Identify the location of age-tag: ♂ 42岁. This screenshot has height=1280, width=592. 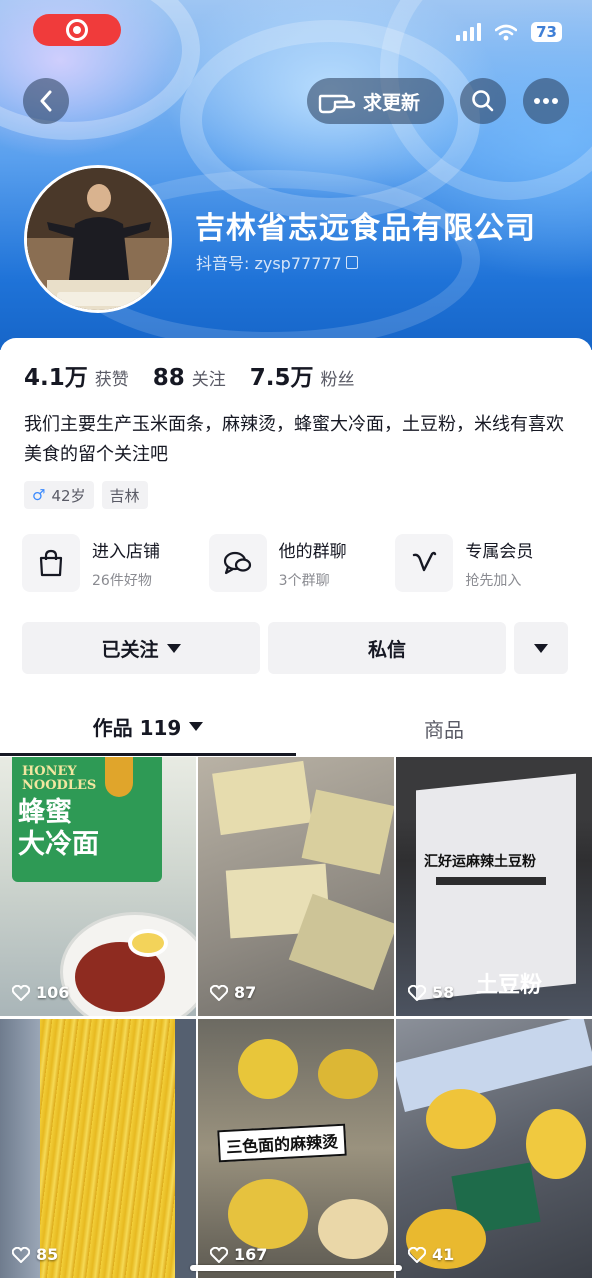
(59, 495).